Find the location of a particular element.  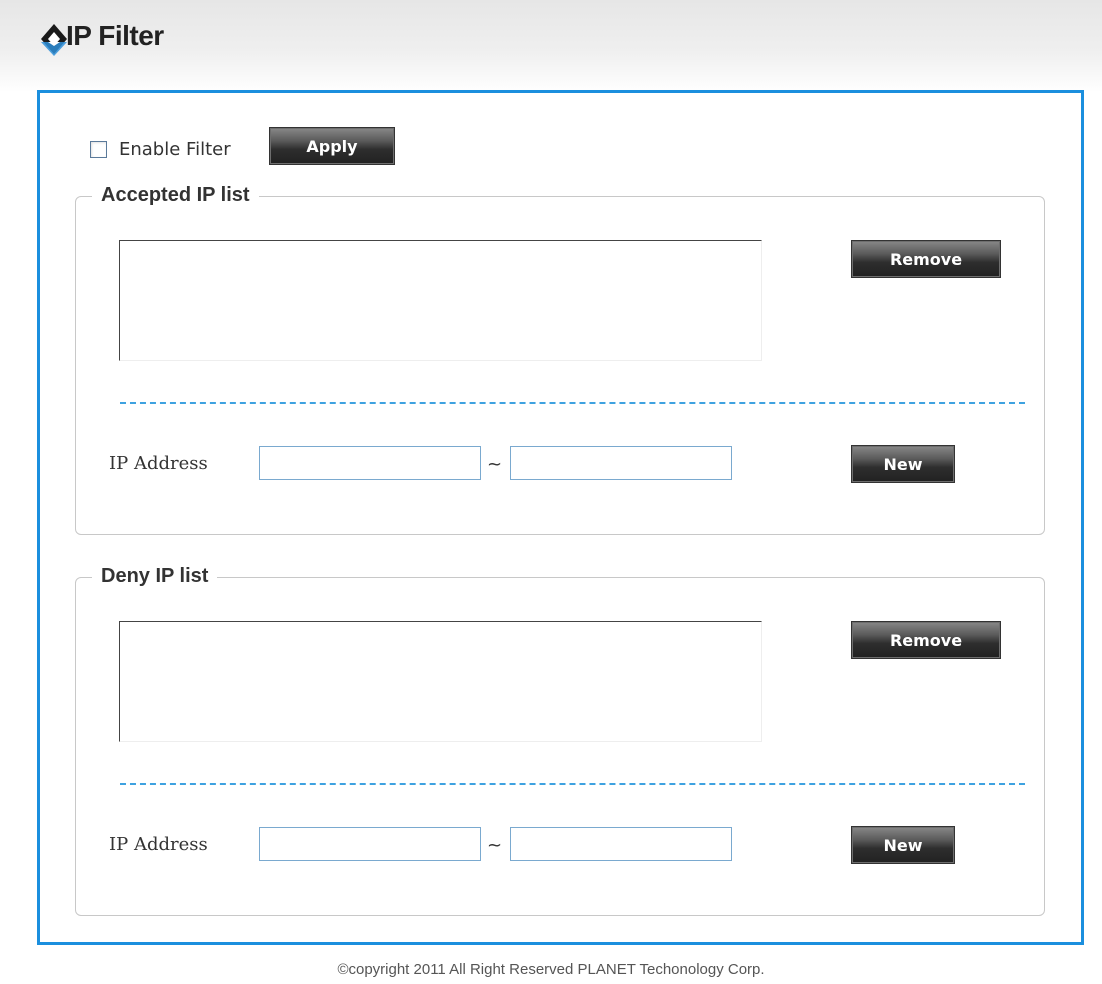

accepted-ip-legend: Accepted IP list is located at coordinates (175, 195).